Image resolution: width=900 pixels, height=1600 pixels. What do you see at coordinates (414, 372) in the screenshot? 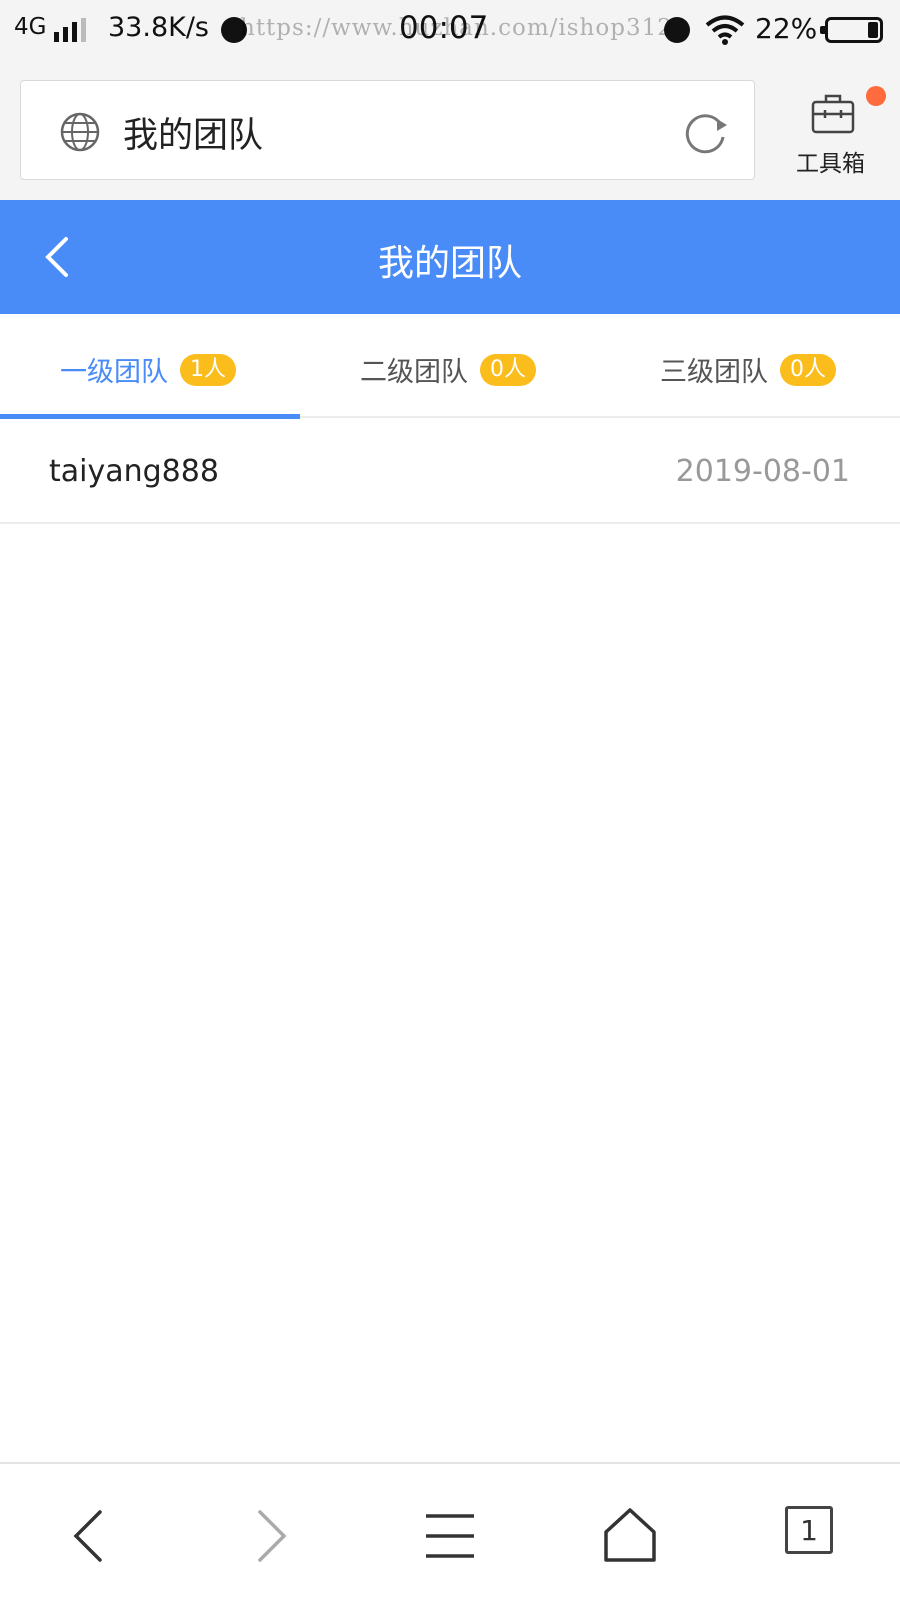
I see `tab-label: 二级团队` at bounding box center [414, 372].